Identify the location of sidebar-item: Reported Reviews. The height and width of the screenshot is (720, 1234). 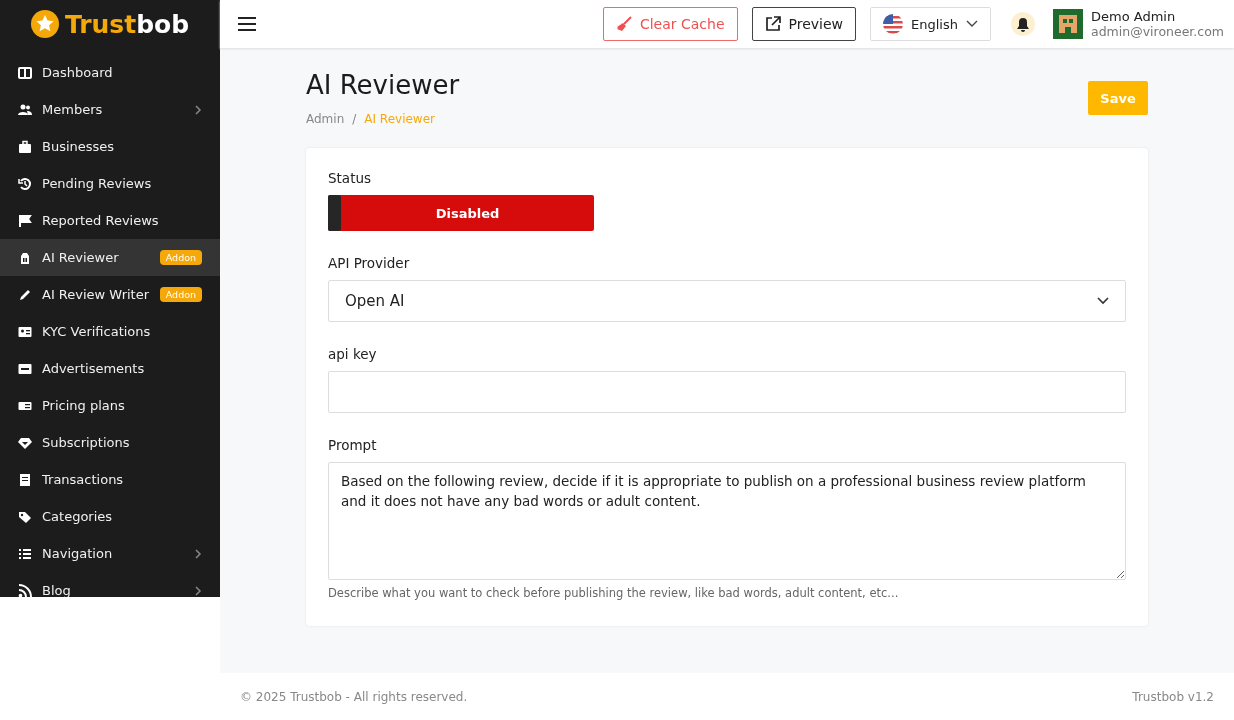
(110, 220).